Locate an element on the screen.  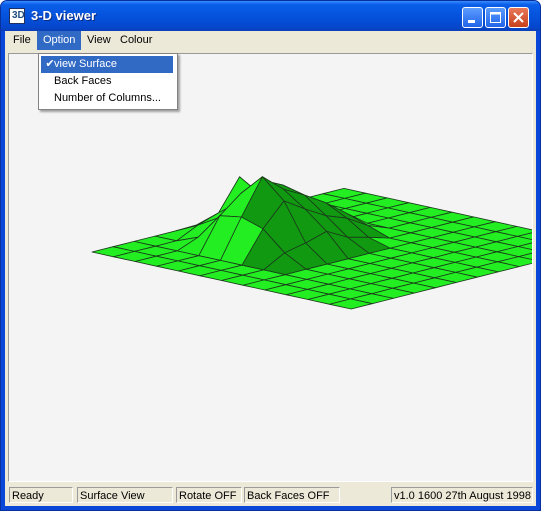
menu-option: Option is located at coordinates (59, 40).